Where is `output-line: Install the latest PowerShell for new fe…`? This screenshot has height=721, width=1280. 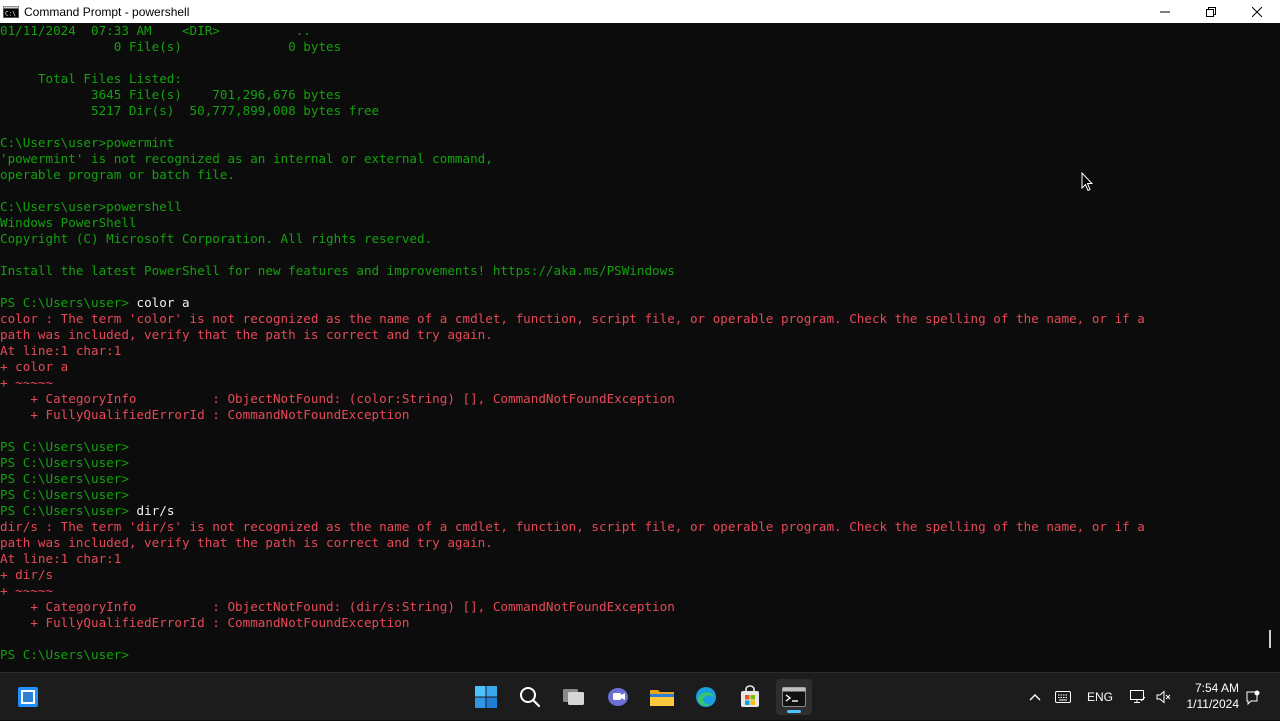 output-line: Install the latest PowerShell for new fe… is located at coordinates (337, 270).